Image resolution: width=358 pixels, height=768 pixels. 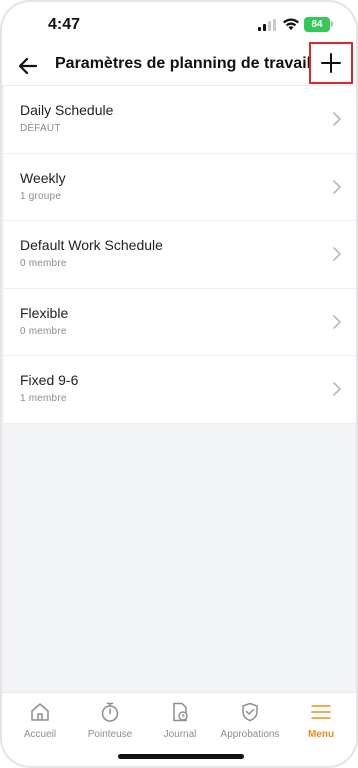 What do you see at coordinates (179, 24) in the screenshot?
I see `status-bar: 4:47 84` at bounding box center [179, 24].